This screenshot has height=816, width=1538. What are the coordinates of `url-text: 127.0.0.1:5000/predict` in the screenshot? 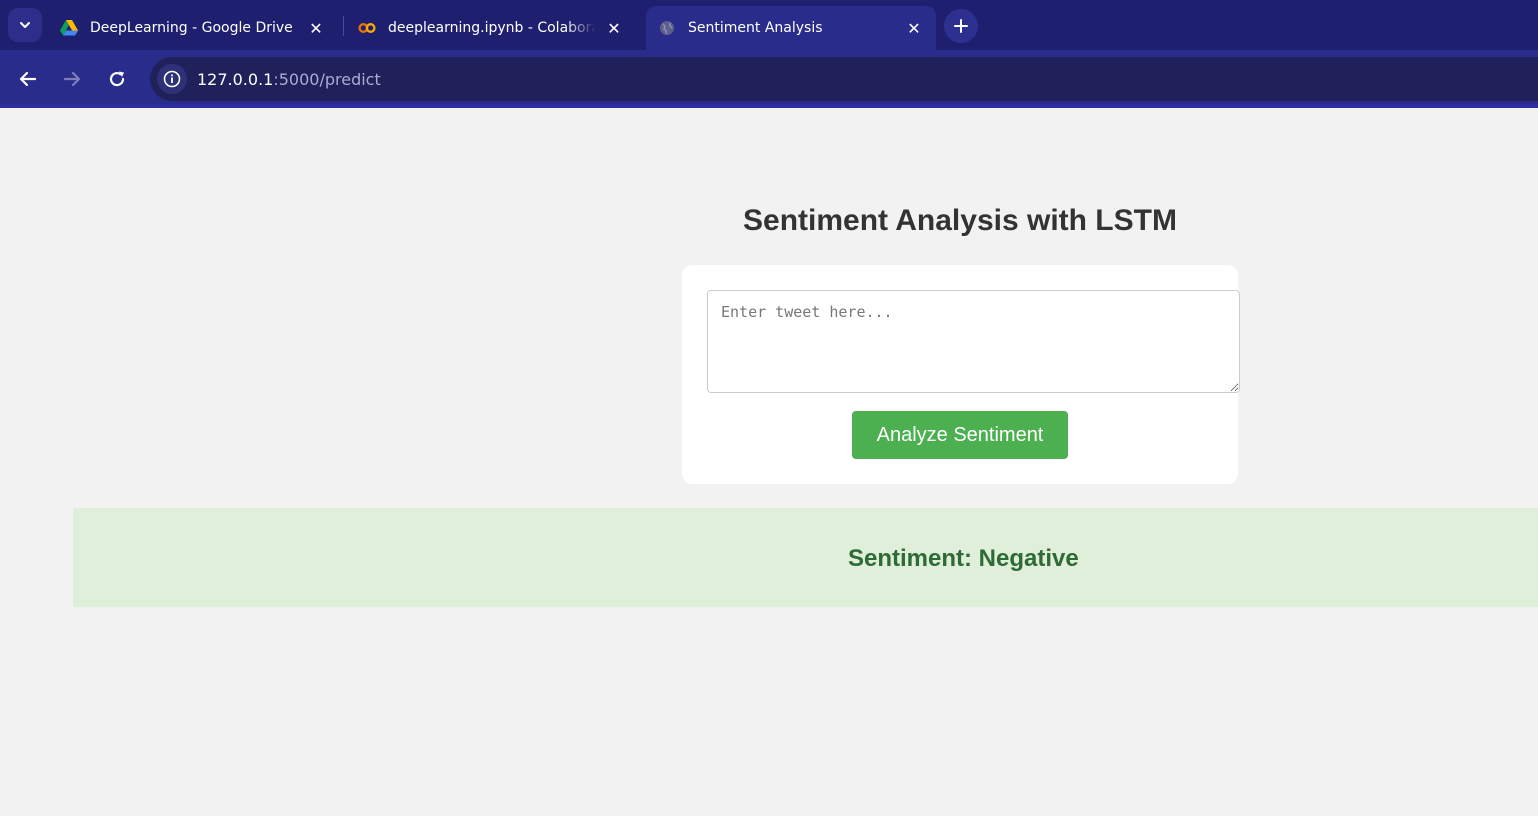 It's located at (289, 79).